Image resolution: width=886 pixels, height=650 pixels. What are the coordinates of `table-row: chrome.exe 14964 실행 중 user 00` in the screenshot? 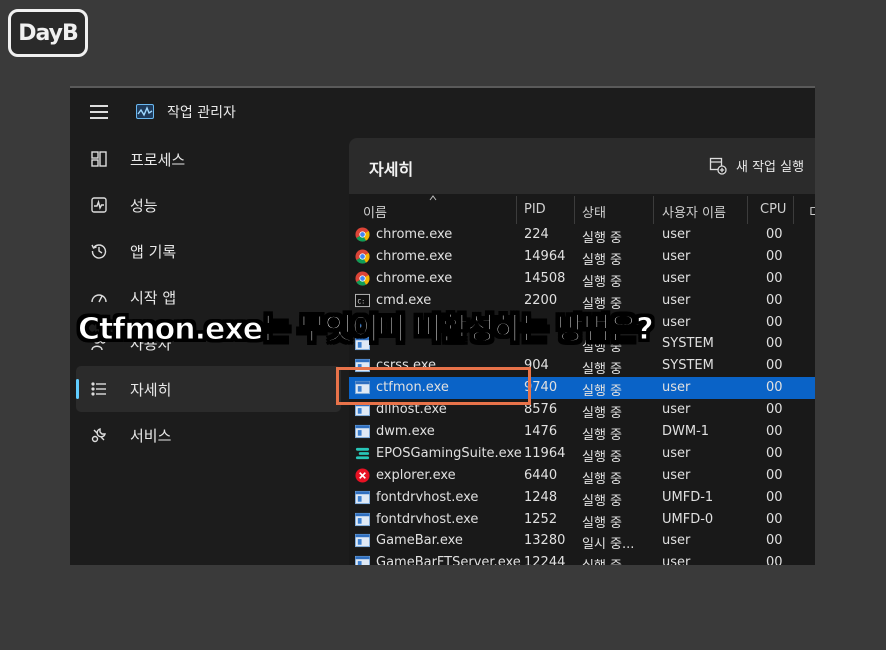 It's located at (582, 257).